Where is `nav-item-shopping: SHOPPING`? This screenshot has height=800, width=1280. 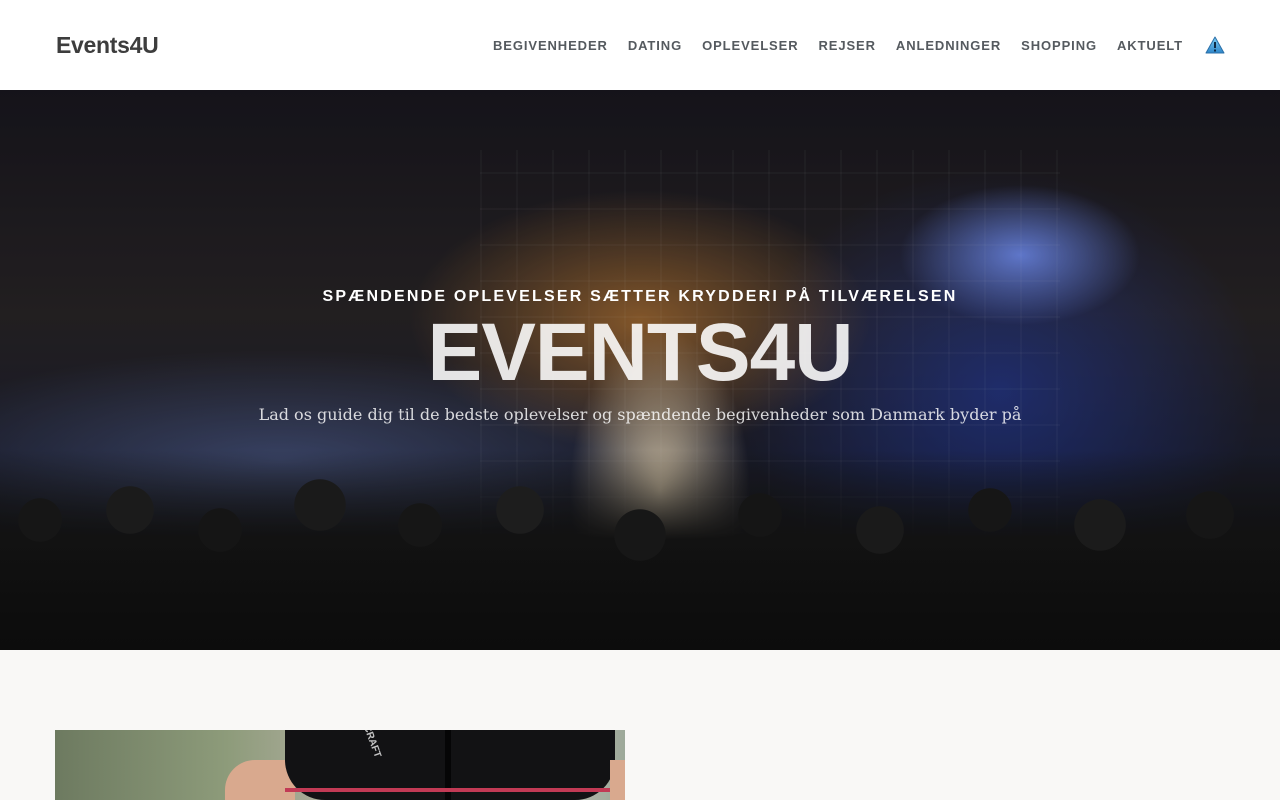 nav-item-shopping: SHOPPING is located at coordinates (1059, 45).